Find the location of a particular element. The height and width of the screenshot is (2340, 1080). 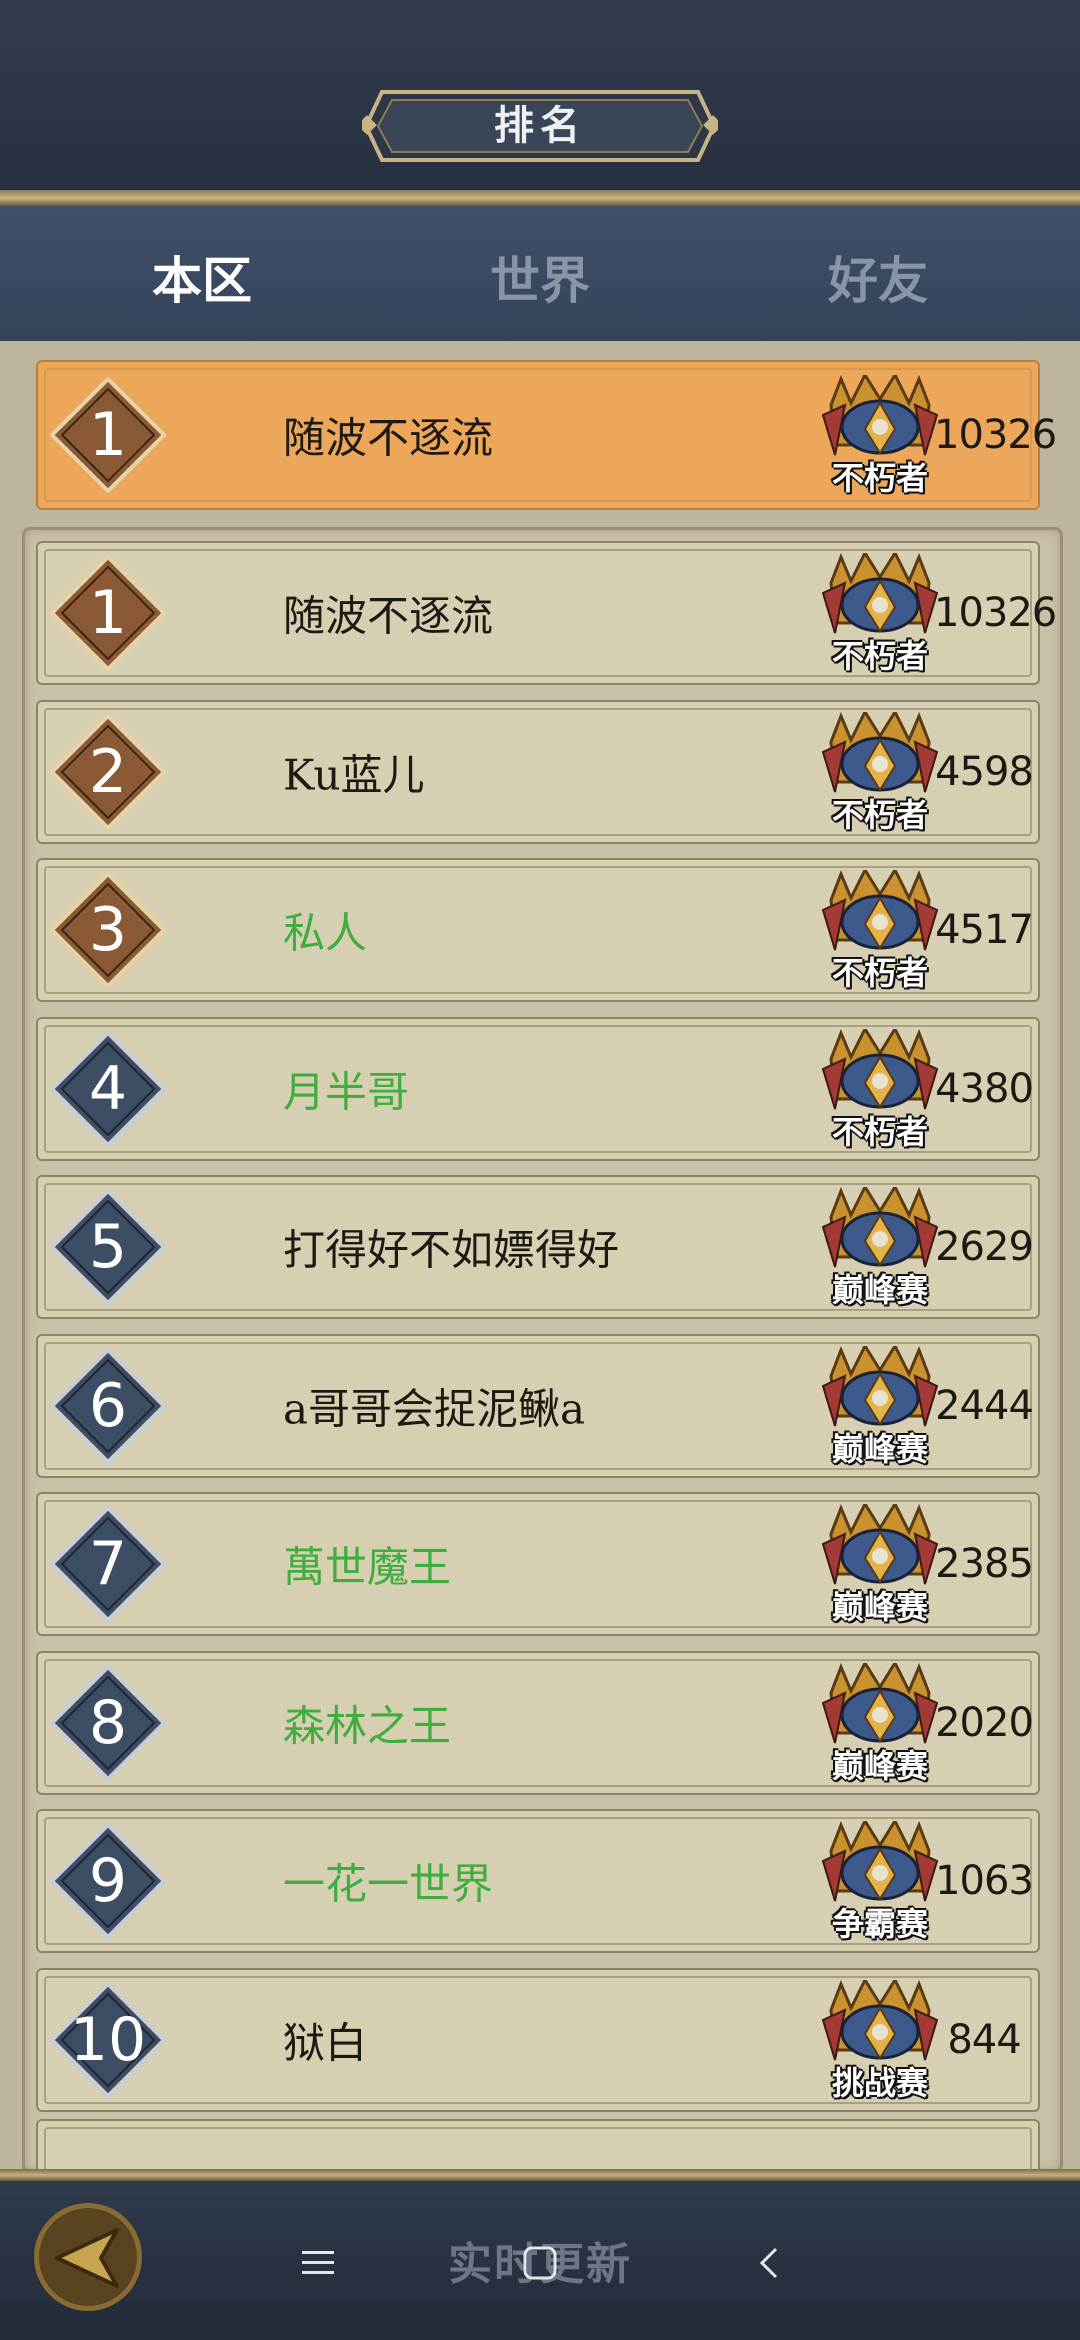

back-arrow-icon is located at coordinates (87, 2258).